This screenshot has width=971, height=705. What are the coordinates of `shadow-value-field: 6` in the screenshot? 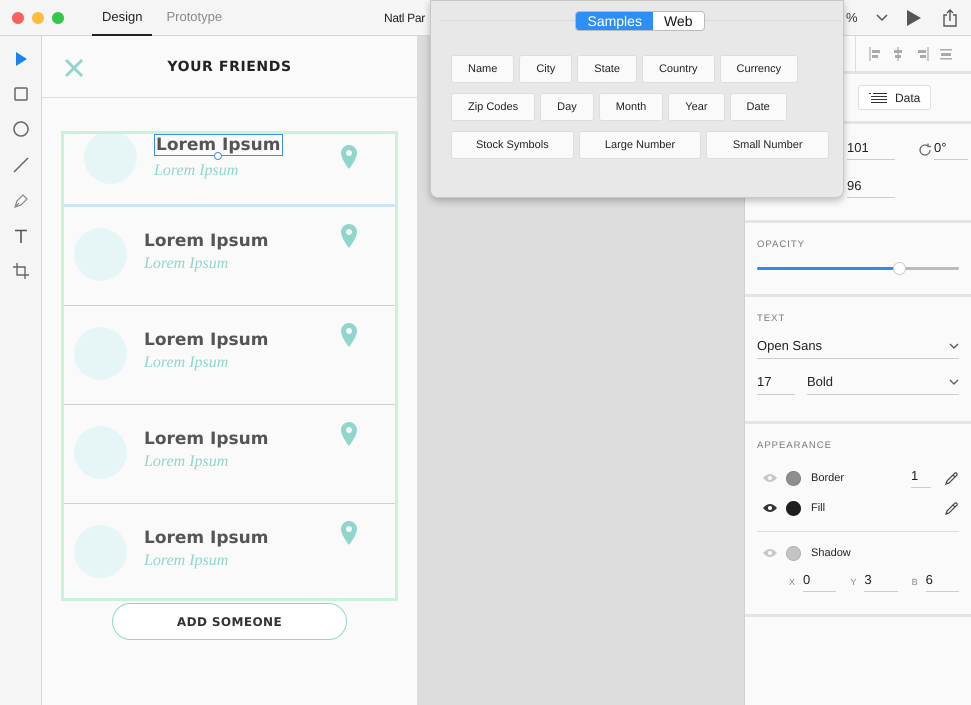 It's located at (942, 582).